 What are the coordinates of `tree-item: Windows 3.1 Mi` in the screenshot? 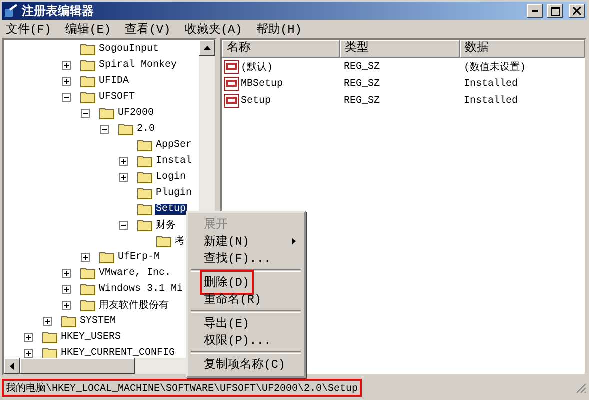 It's located at (141, 289).